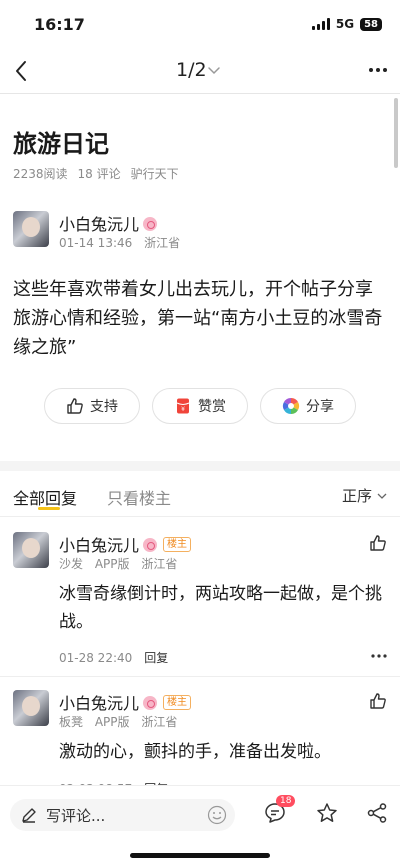  I want to click on comment-count-badge: 18, so click(286, 801).